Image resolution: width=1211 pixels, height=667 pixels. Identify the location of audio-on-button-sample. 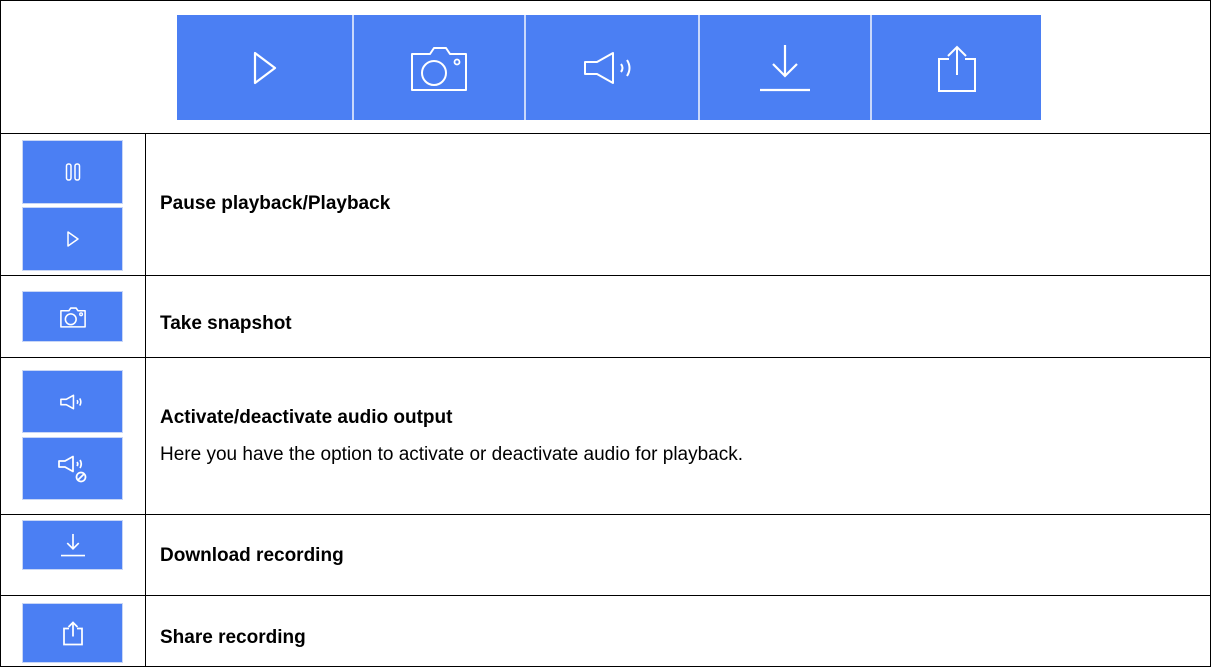
(72, 401).